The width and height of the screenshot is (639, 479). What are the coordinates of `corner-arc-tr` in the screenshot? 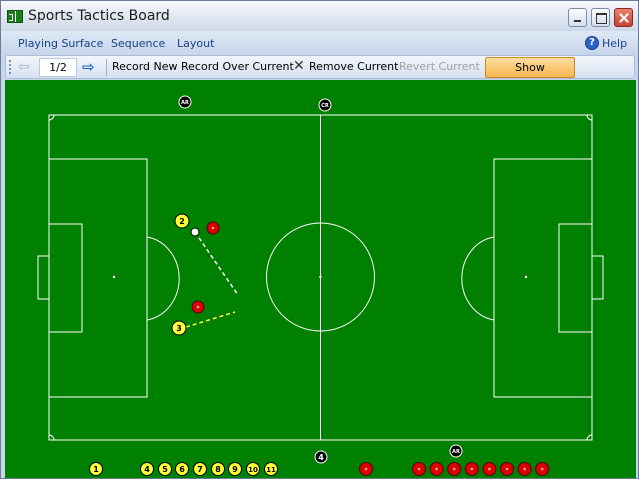 It's located at (589, 117).